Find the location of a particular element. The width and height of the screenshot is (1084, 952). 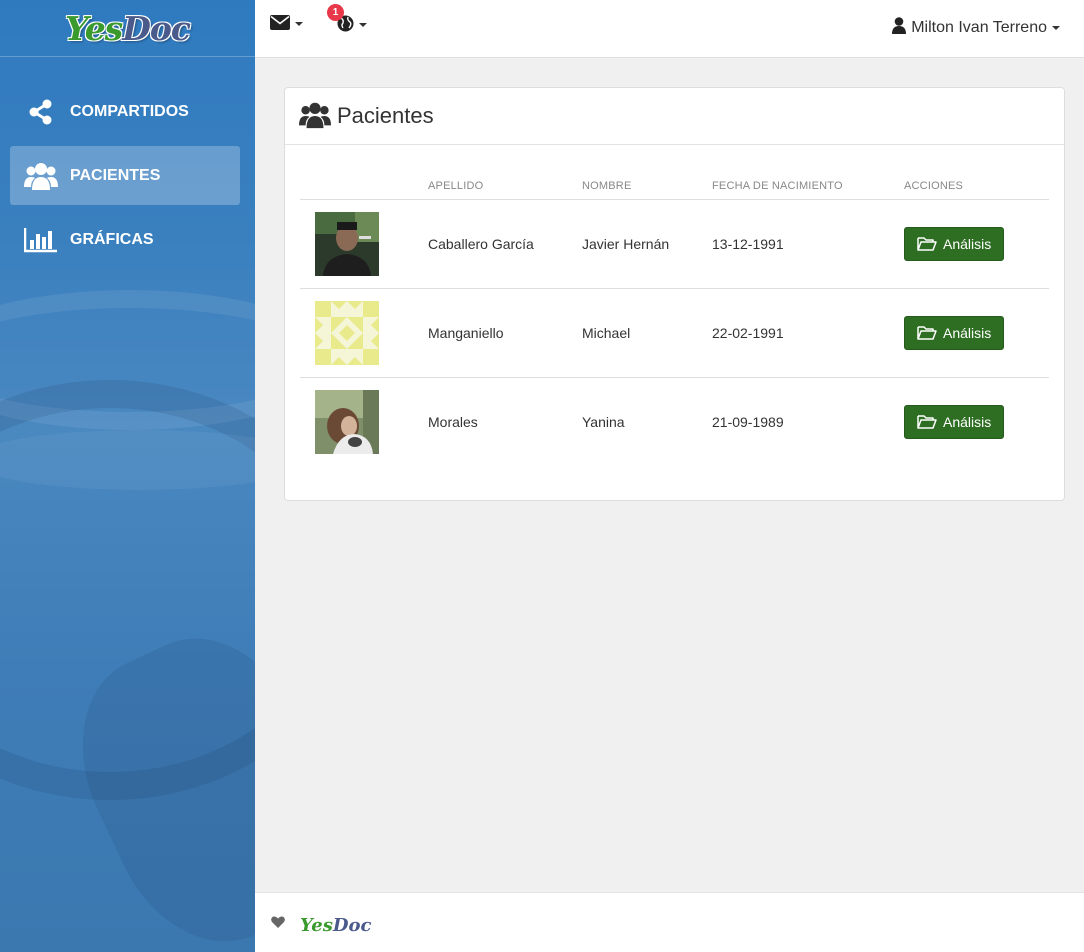

sidebar-item-label: PACIENTES is located at coordinates (115, 175).